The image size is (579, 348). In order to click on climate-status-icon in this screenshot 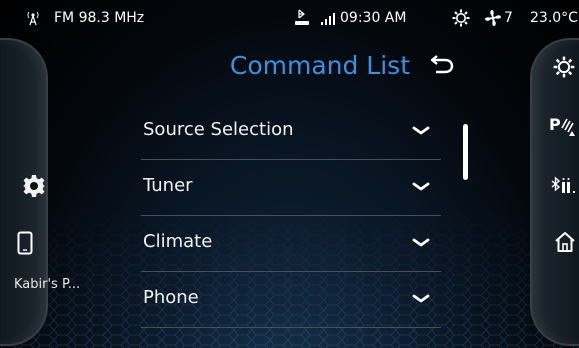, I will do `click(461, 20)`.